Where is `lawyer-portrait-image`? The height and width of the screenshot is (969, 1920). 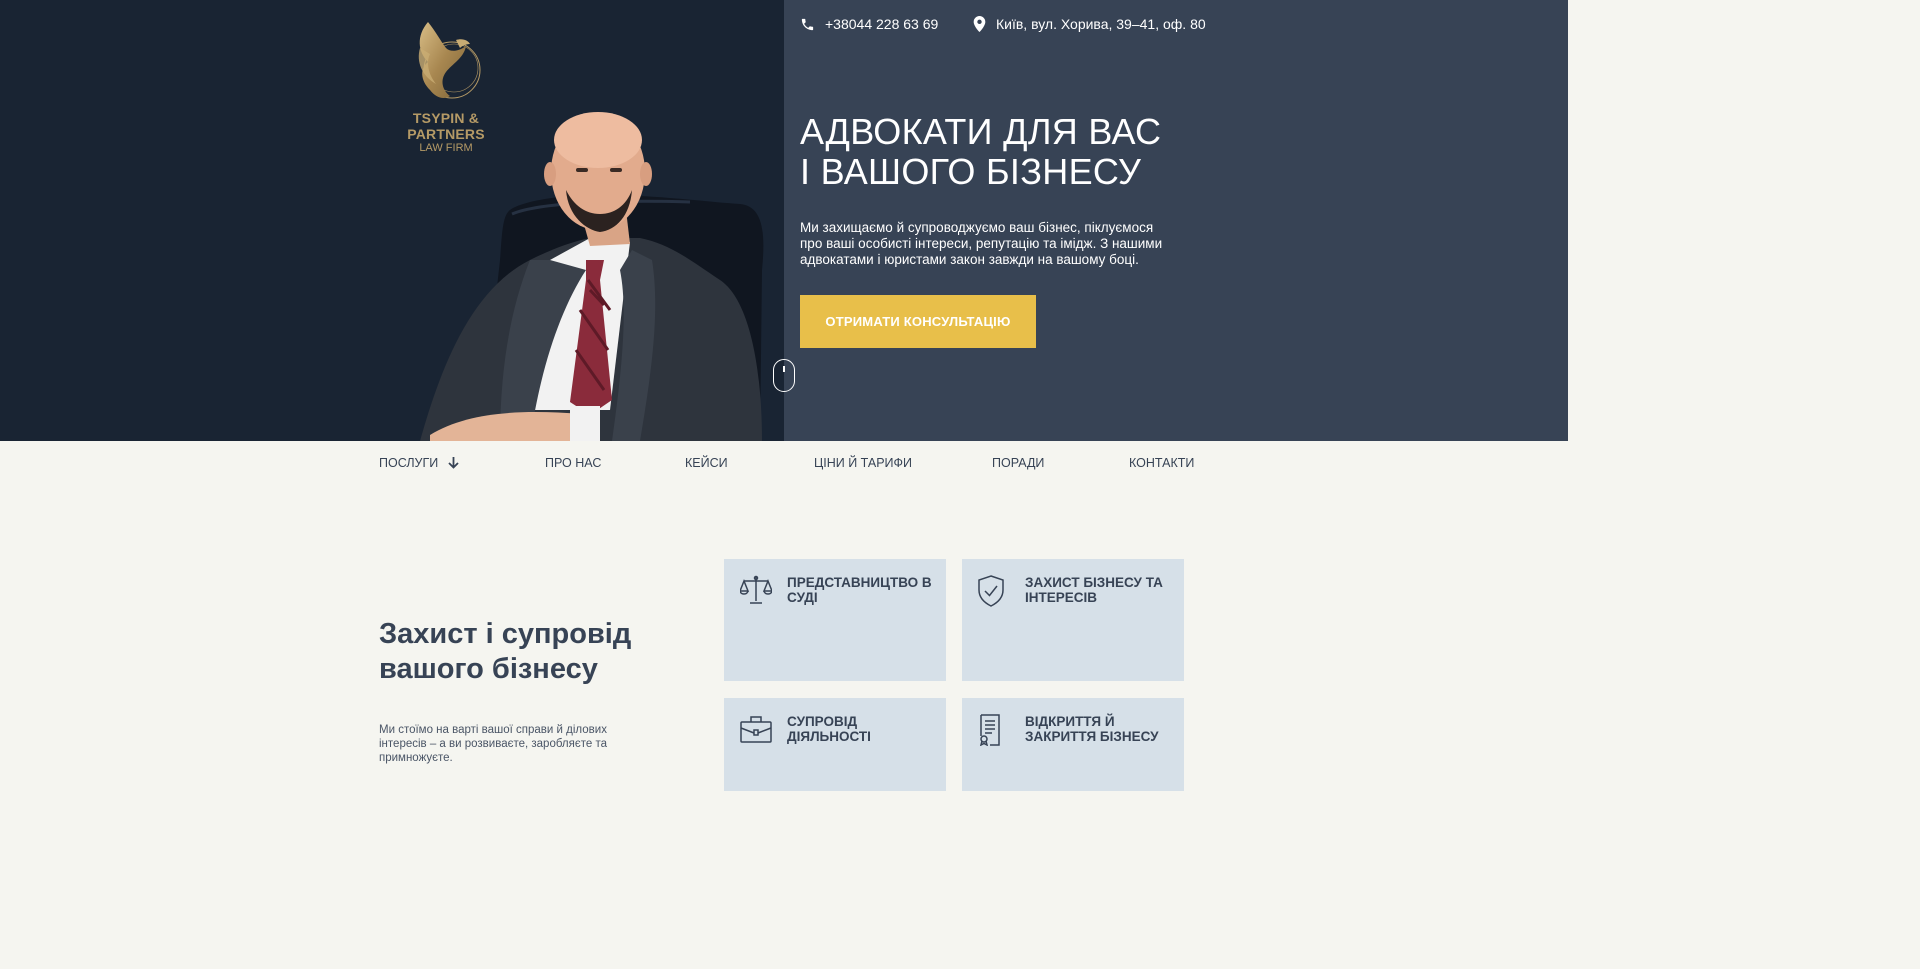 lawyer-portrait-image is located at coordinates (592, 276).